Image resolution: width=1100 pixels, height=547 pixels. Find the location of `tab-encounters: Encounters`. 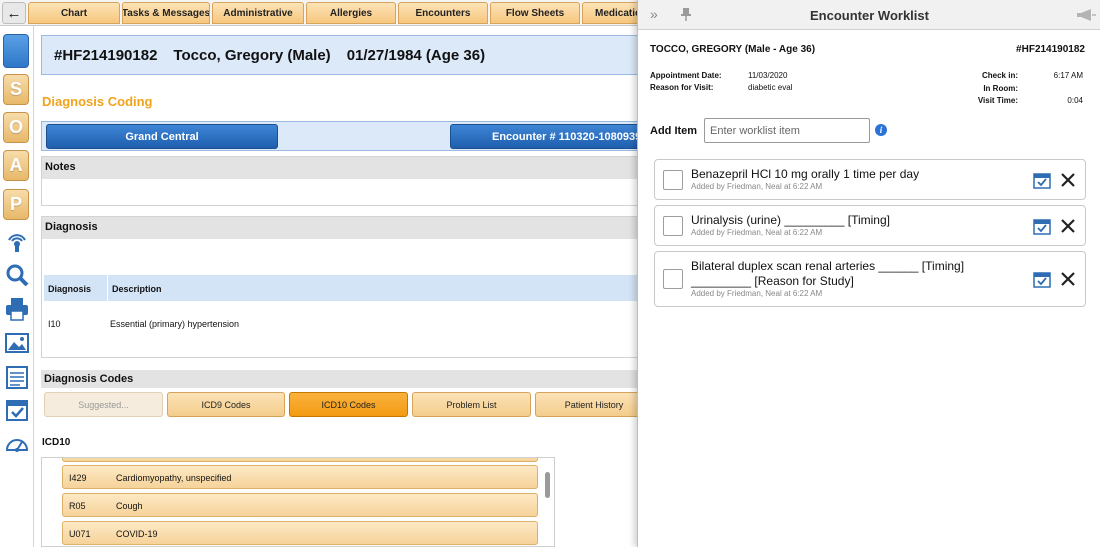

tab-encounters: Encounters is located at coordinates (443, 13).